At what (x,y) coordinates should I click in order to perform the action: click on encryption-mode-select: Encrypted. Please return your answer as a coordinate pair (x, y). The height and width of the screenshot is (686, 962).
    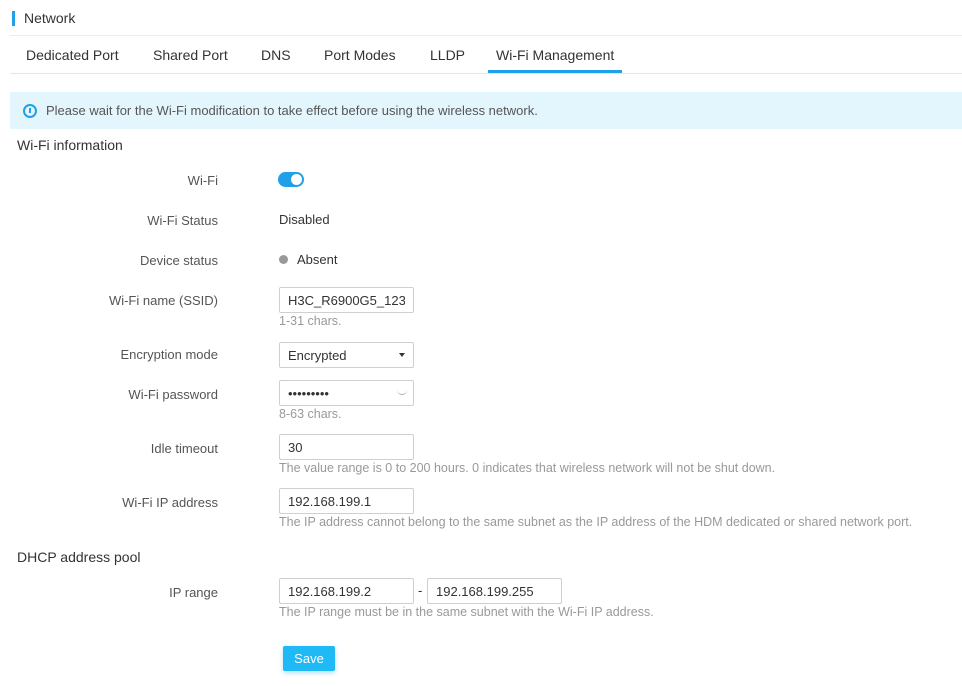
    Looking at the image, I should click on (346, 355).